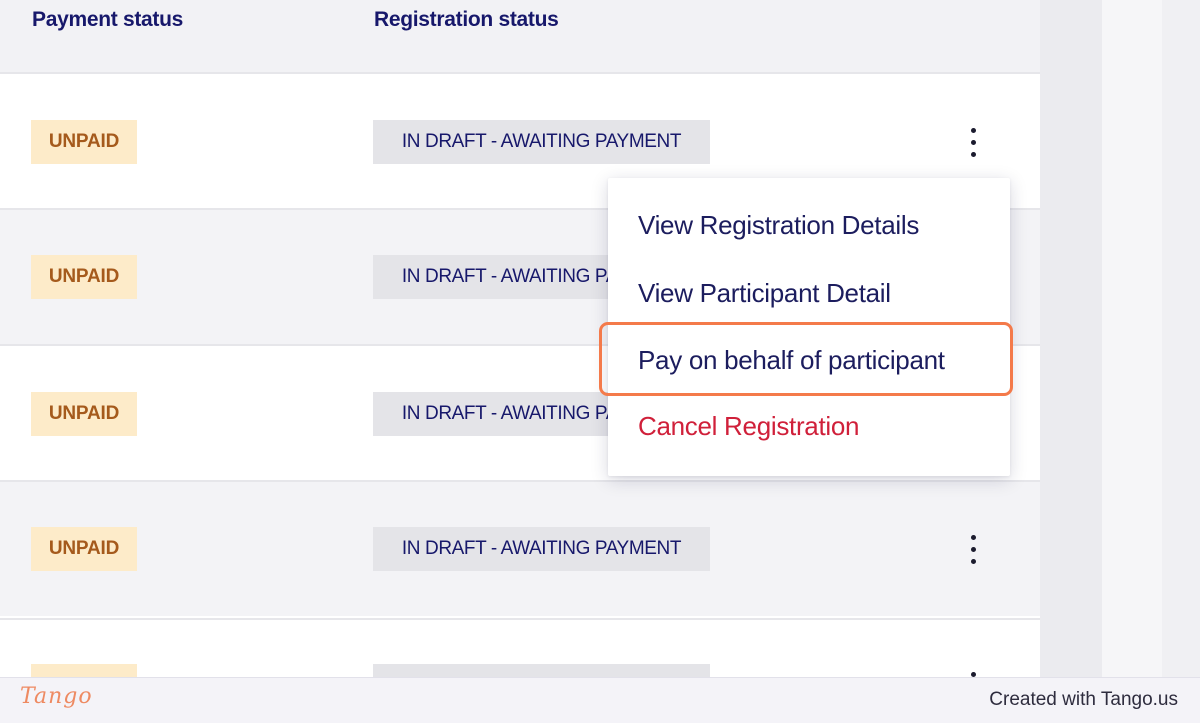 Image resolution: width=1200 pixels, height=723 pixels. What do you see at coordinates (806, 359) in the screenshot?
I see `step-highlight-box` at bounding box center [806, 359].